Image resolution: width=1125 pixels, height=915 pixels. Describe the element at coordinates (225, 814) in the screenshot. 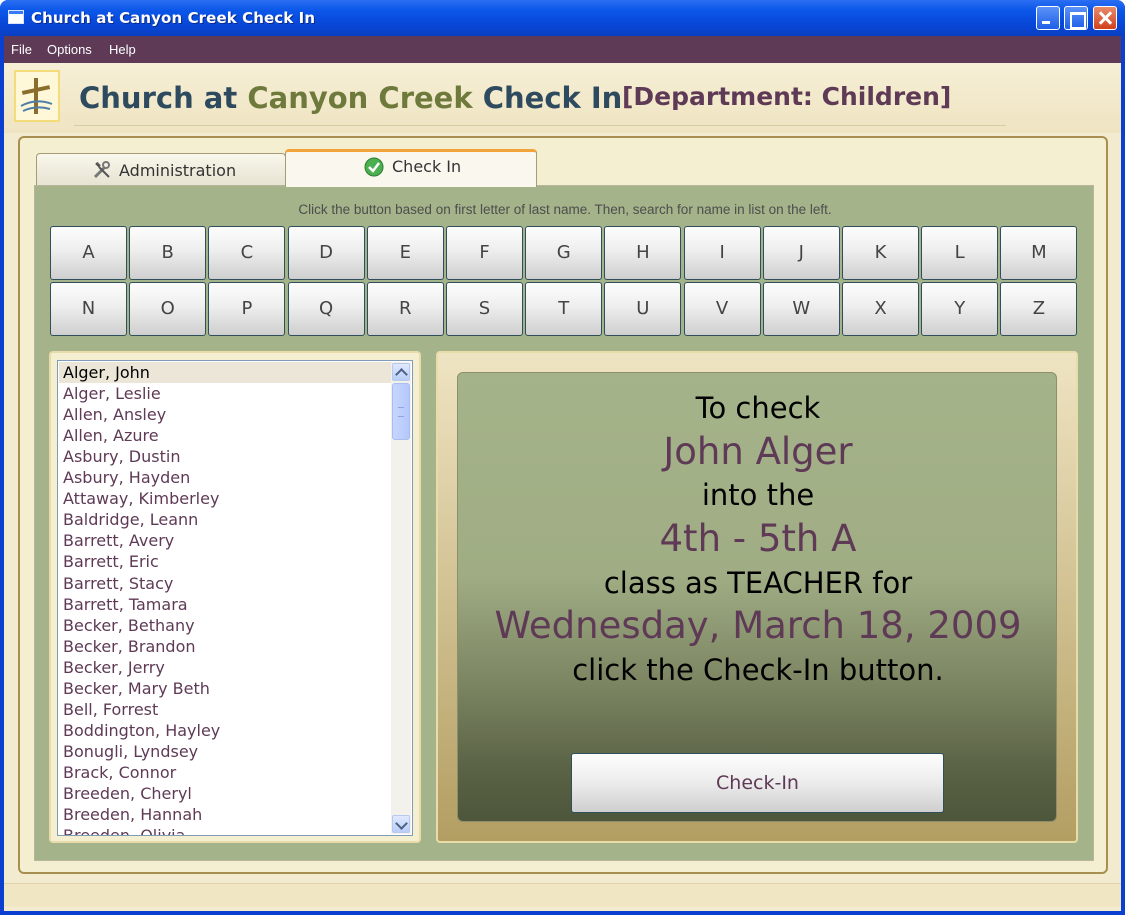

I see `name-list-item: Breeden, Hannah` at that location.